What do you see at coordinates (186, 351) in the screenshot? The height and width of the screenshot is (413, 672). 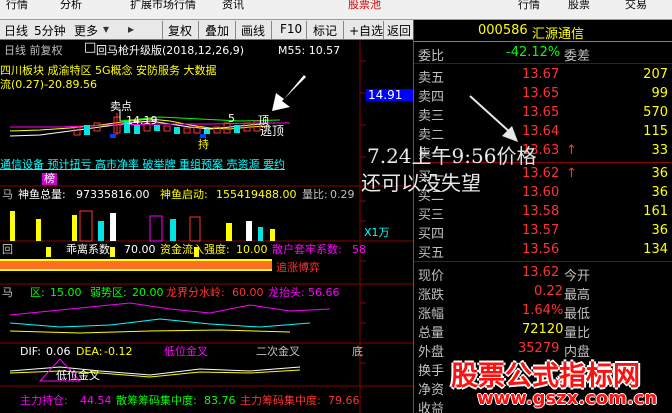 I see `low-cross-label: 低位金叉` at bounding box center [186, 351].